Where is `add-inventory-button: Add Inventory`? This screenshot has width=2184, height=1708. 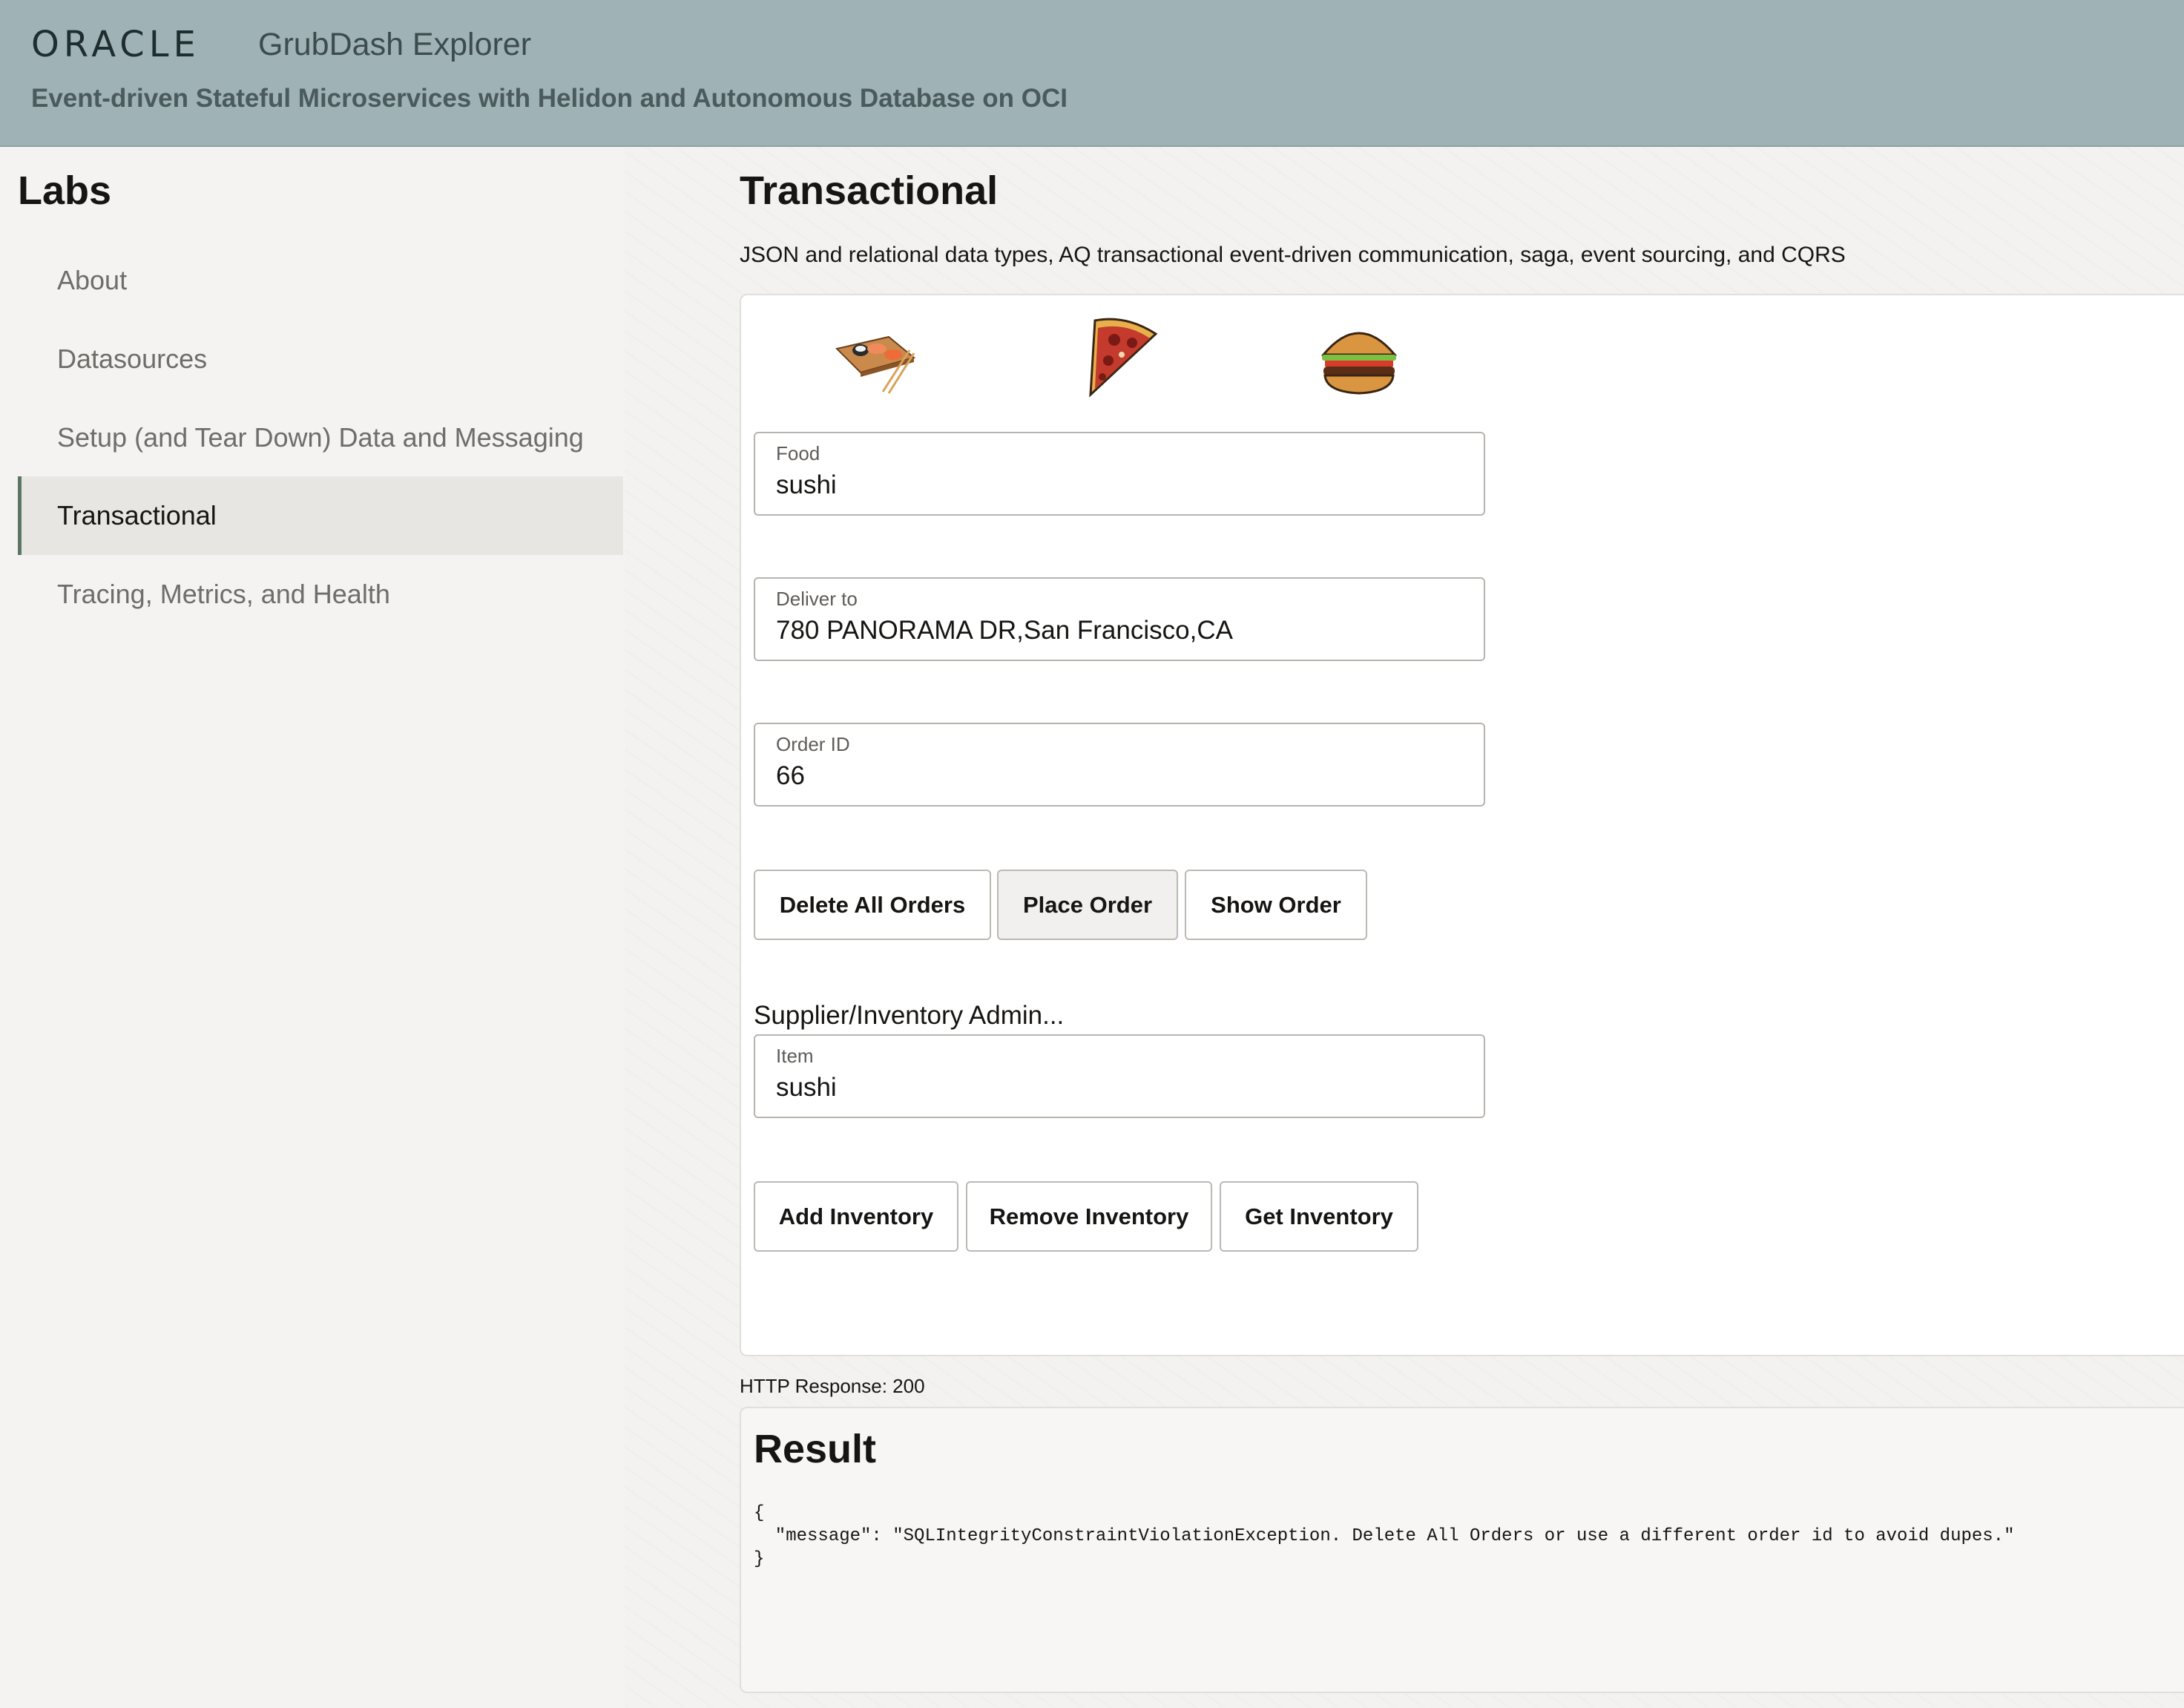 add-inventory-button: Add Inventory is located at coordinates (856, 1216).